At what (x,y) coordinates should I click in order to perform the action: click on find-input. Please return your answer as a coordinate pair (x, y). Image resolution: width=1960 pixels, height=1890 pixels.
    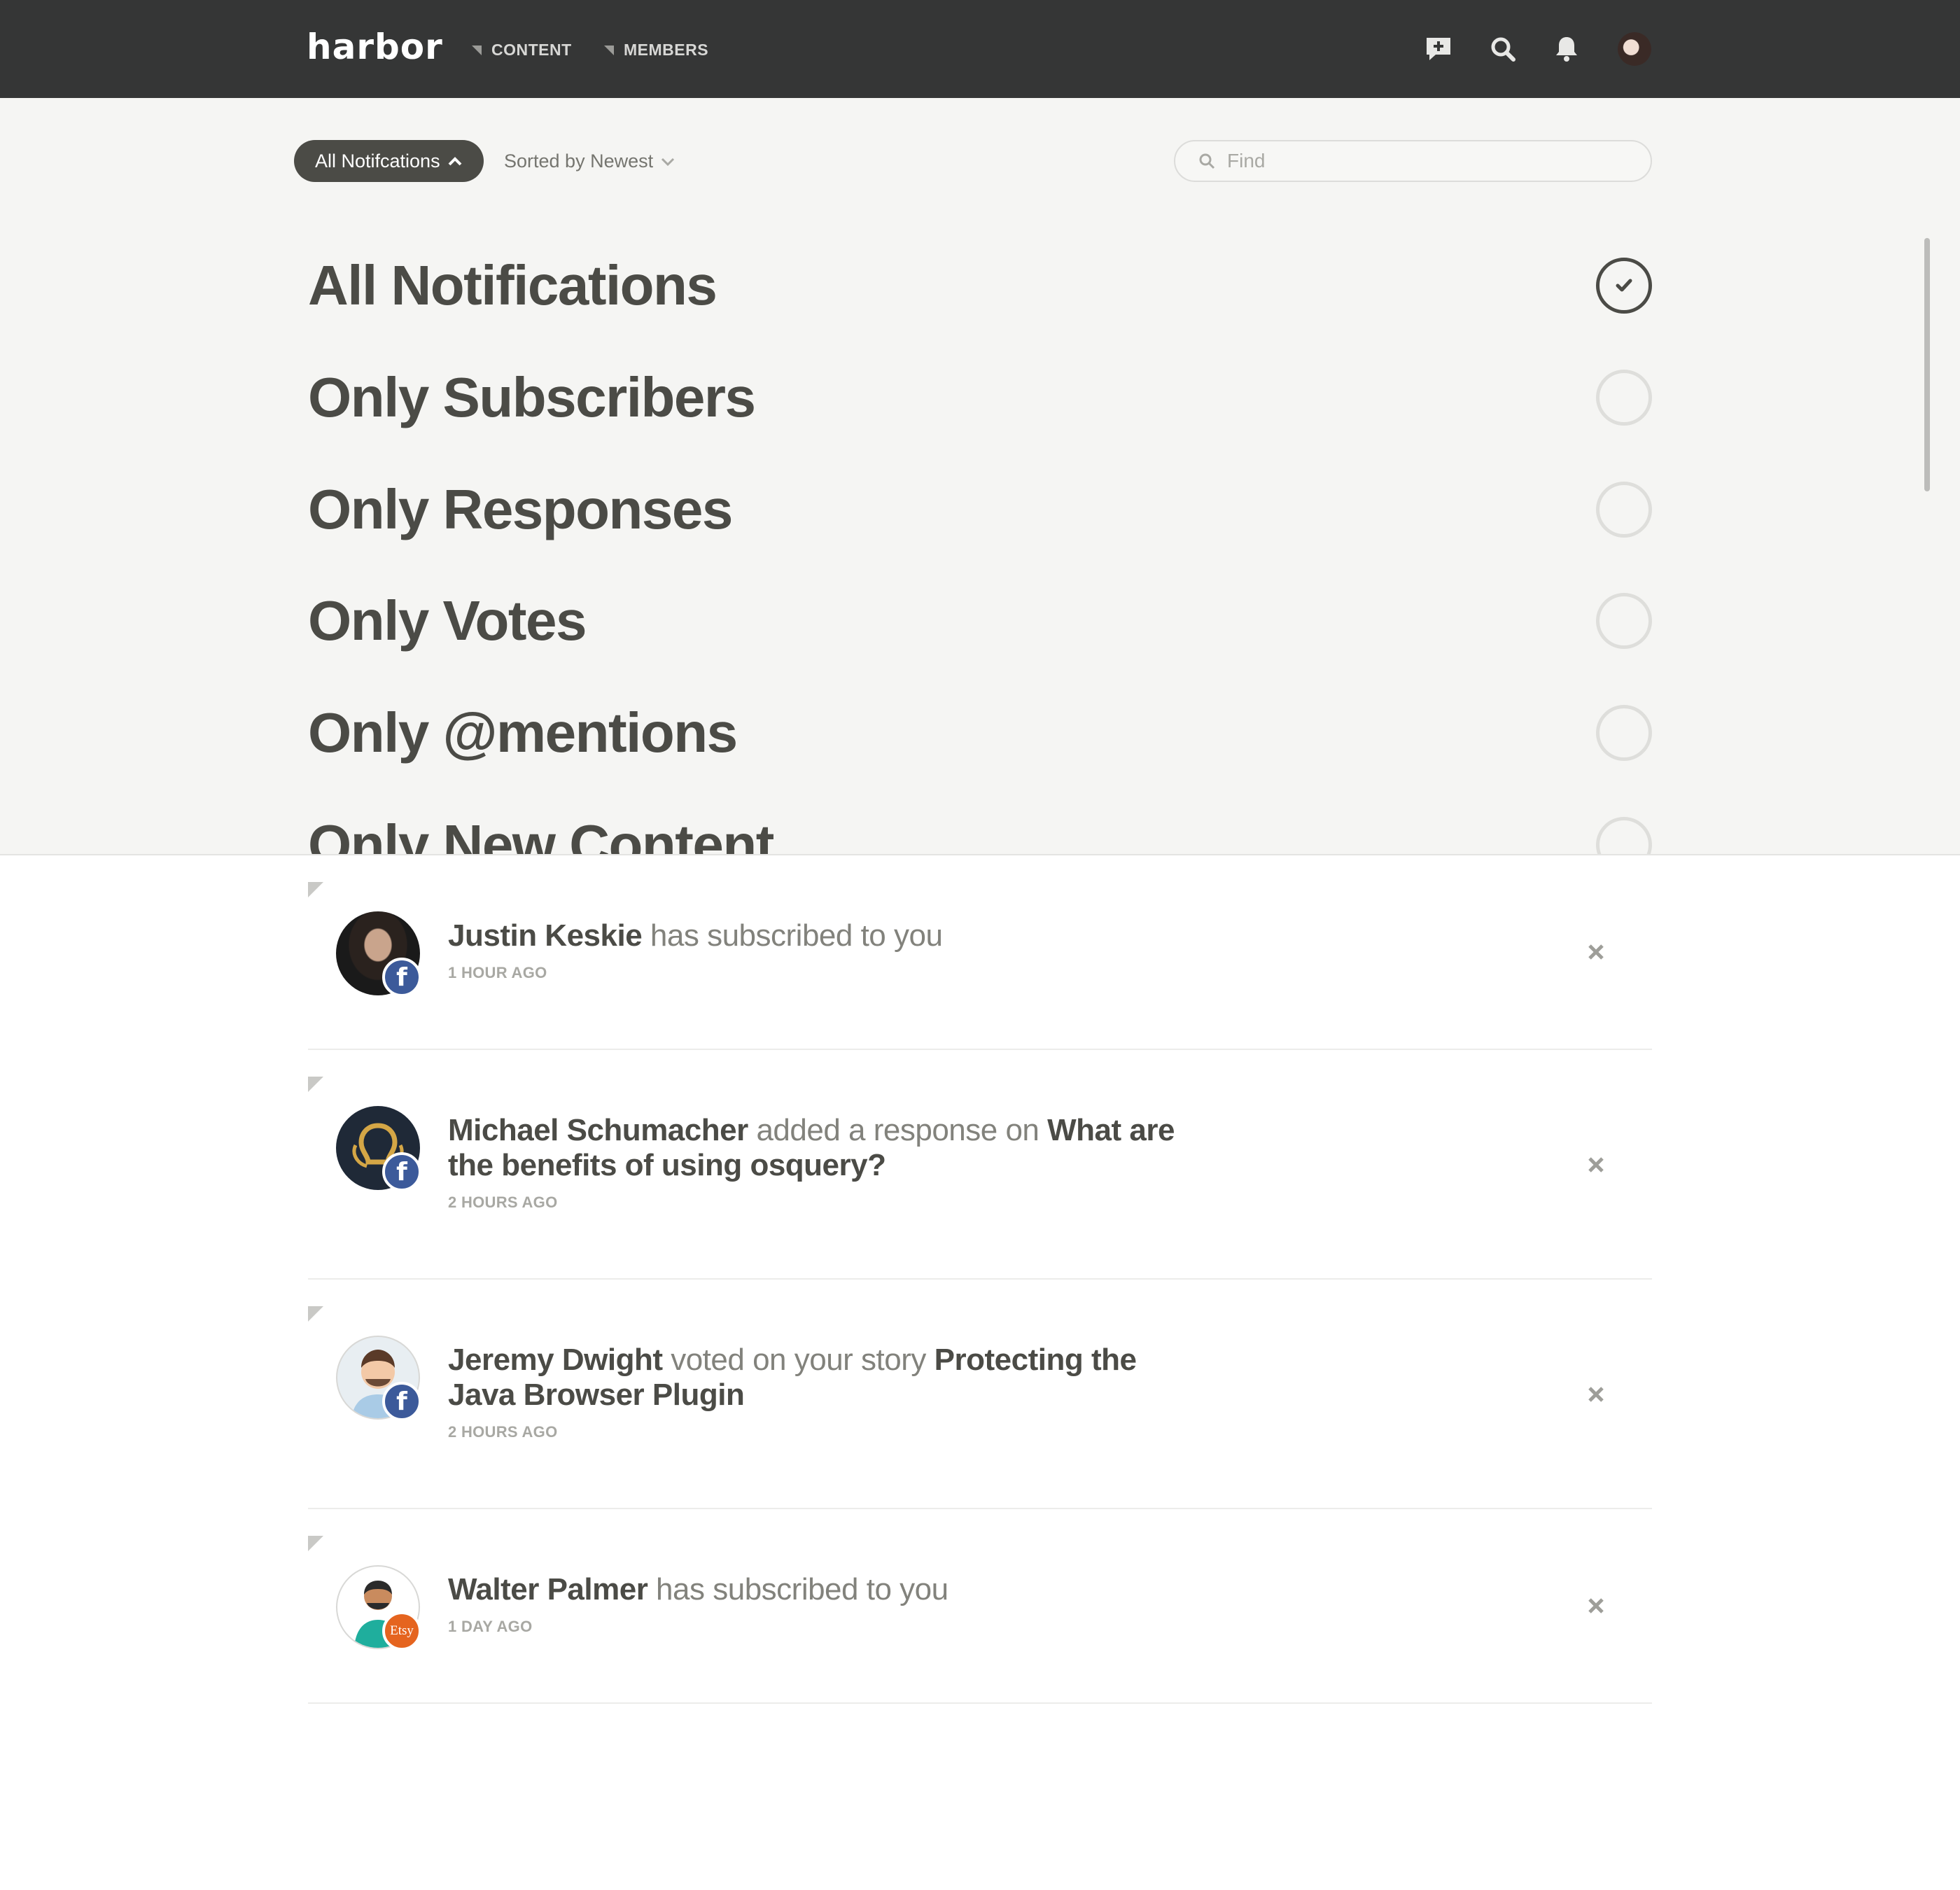
    Looking at the image, I should click on (1423, 161).